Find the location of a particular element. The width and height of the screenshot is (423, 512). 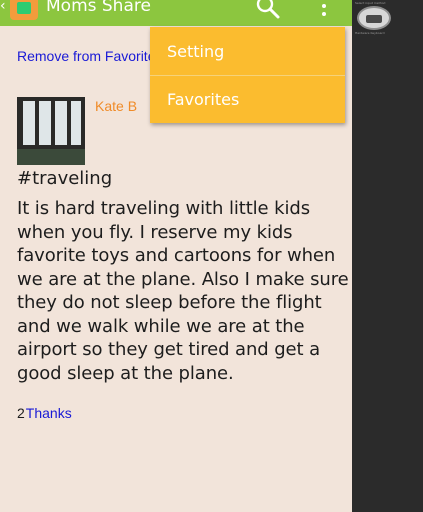

menu-item-setting: Setting is located at coordinates (247, 51).